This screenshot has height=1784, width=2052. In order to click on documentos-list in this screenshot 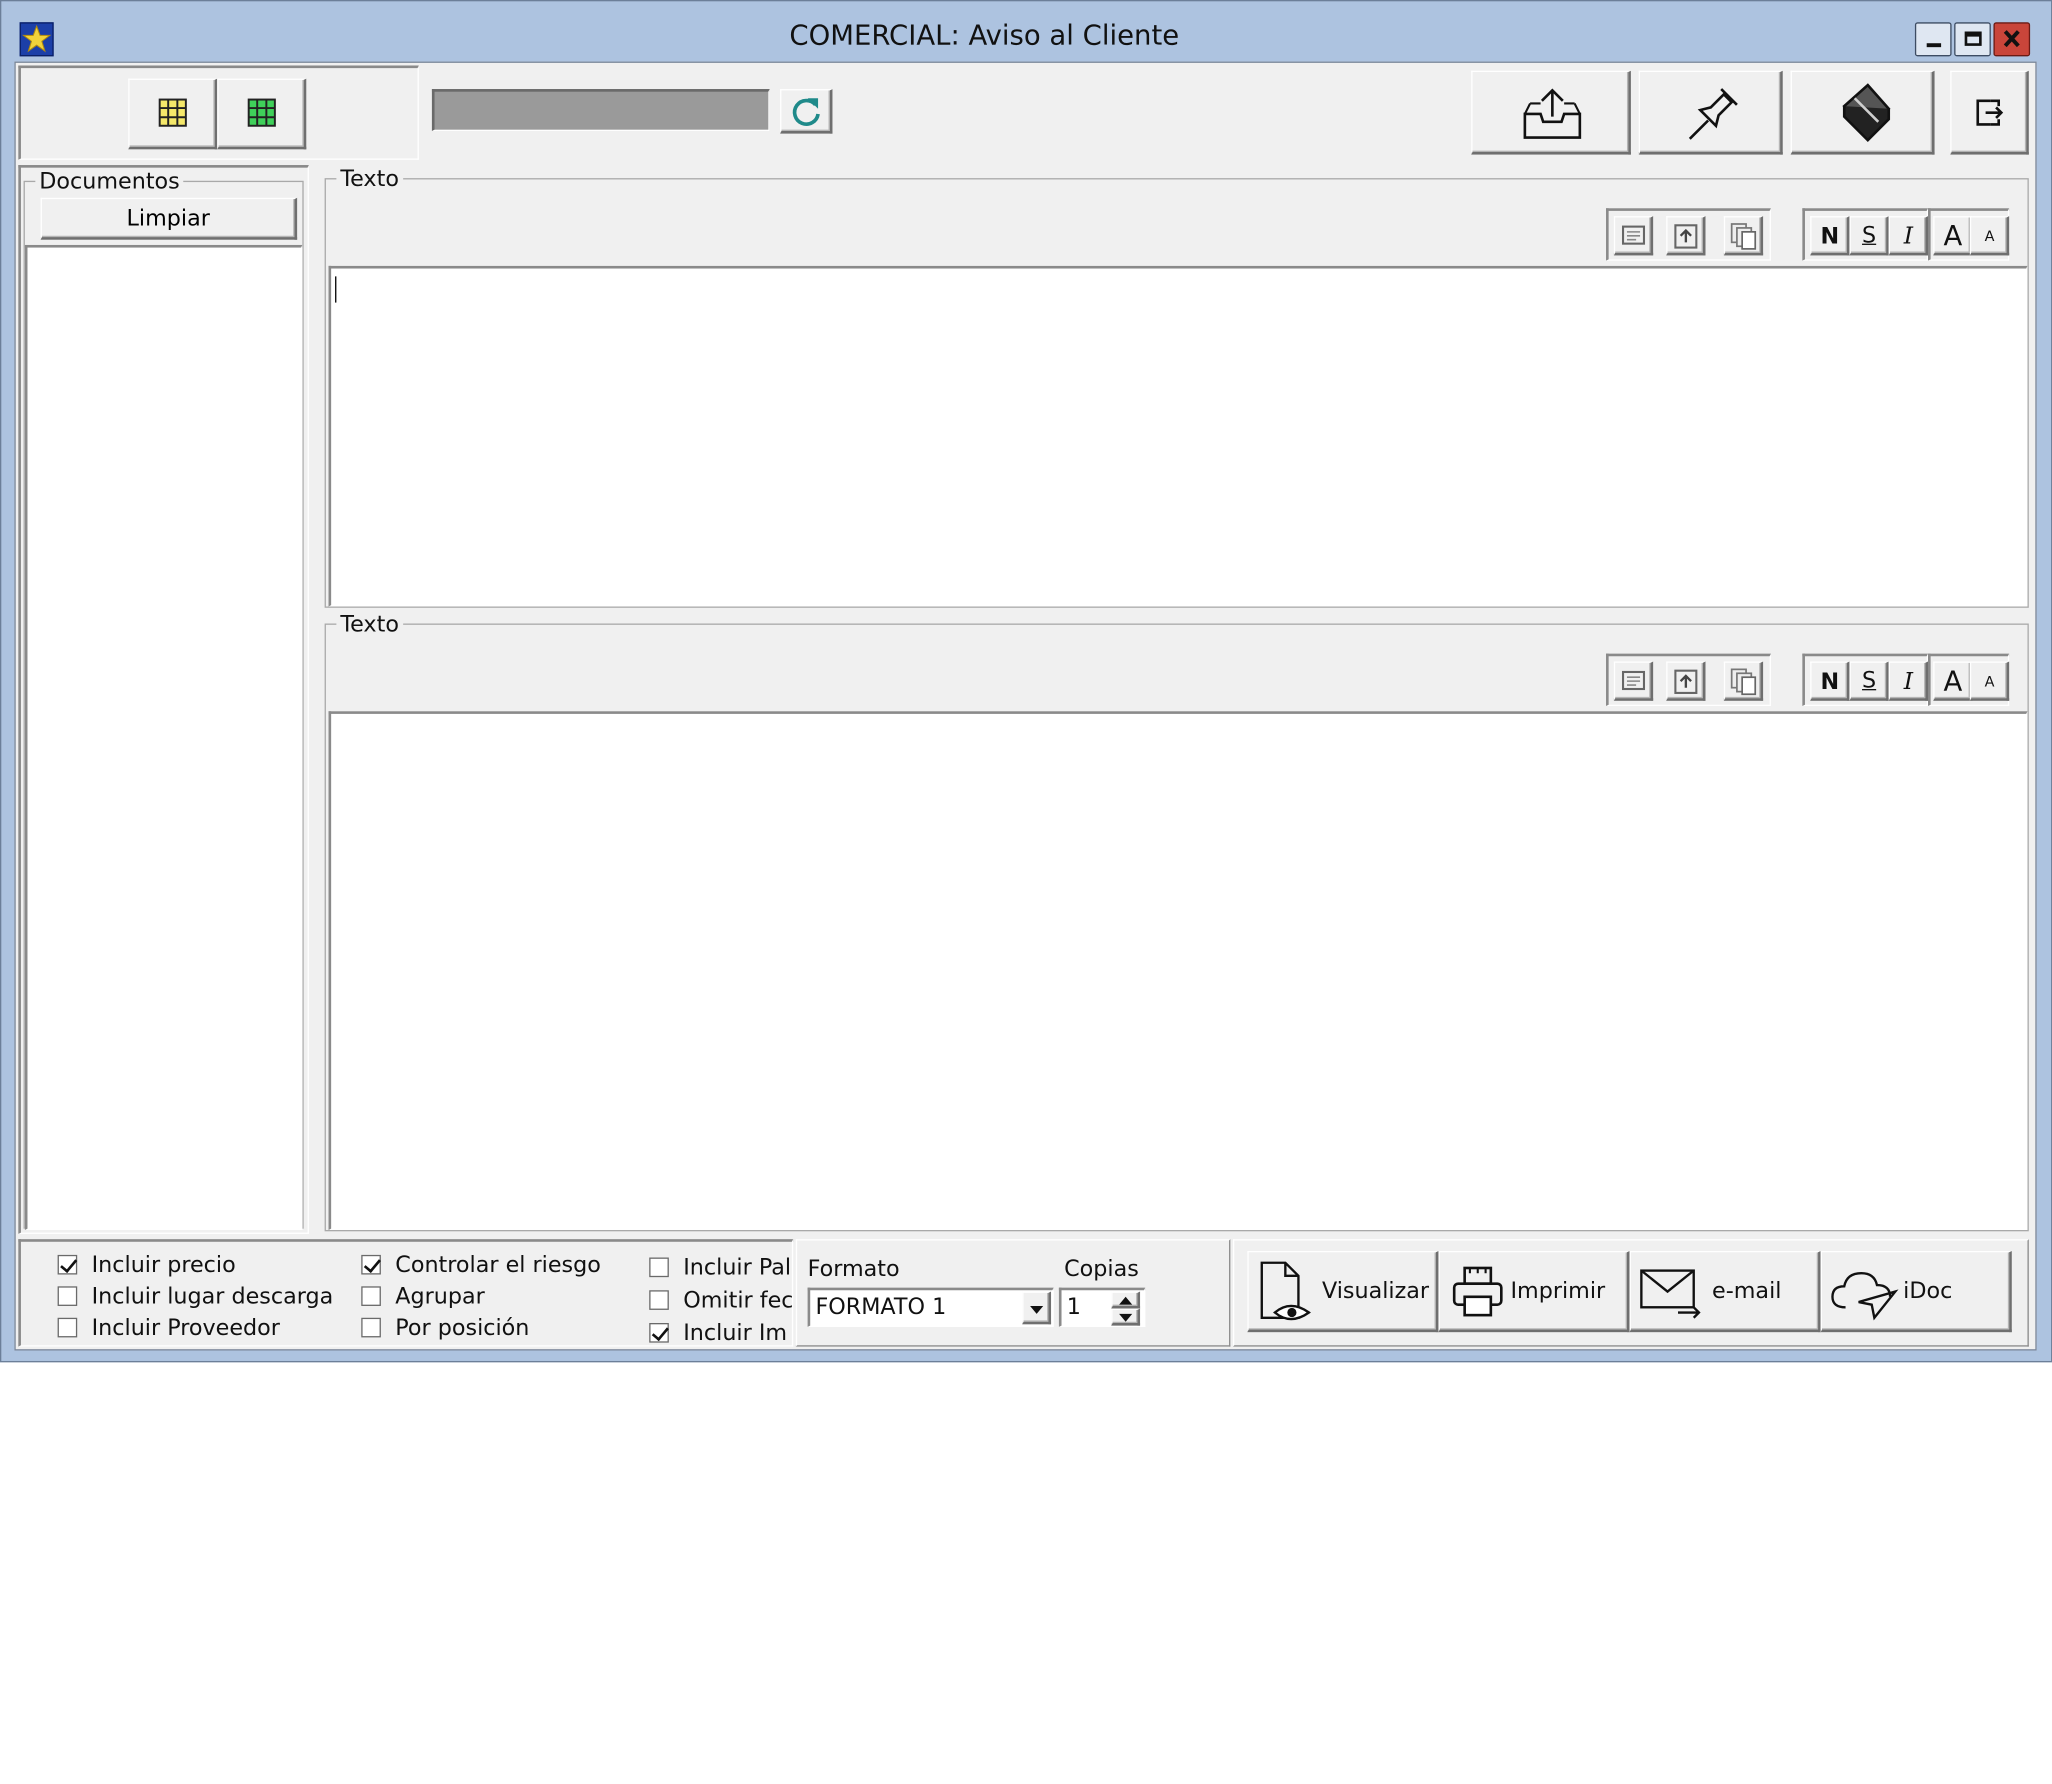, I will do `click(163, 737)`.